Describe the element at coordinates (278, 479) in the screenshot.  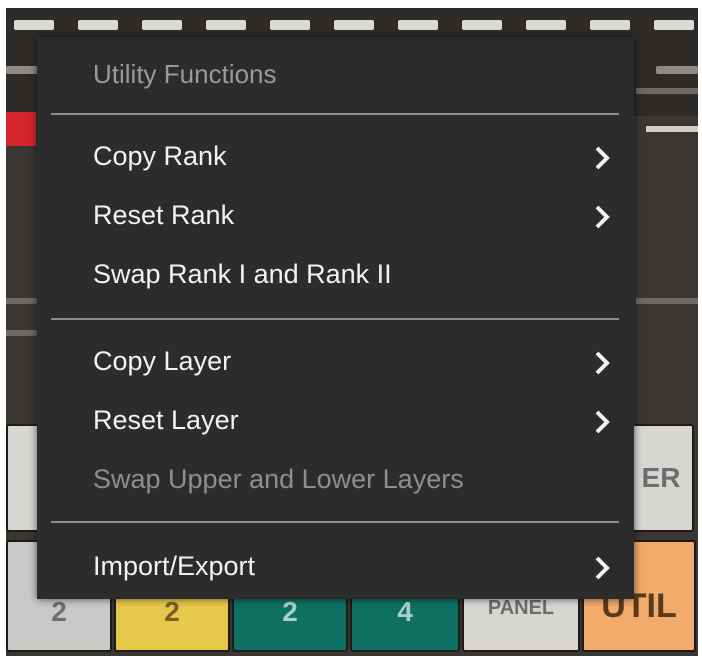
I see `menu-item-label: Swap Upper and Lower Layers` at that location.